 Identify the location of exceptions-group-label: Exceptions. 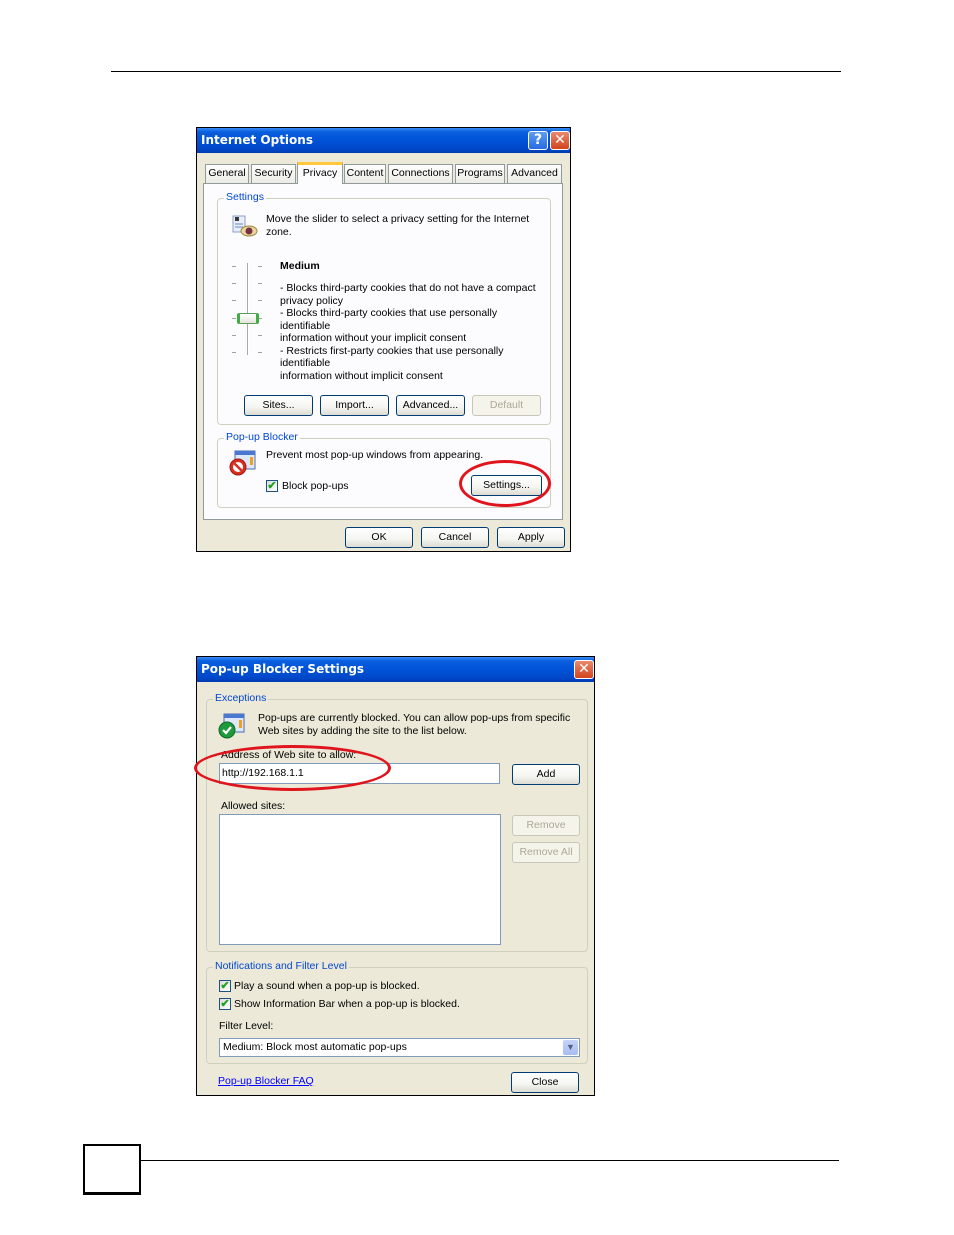
(241, 698).